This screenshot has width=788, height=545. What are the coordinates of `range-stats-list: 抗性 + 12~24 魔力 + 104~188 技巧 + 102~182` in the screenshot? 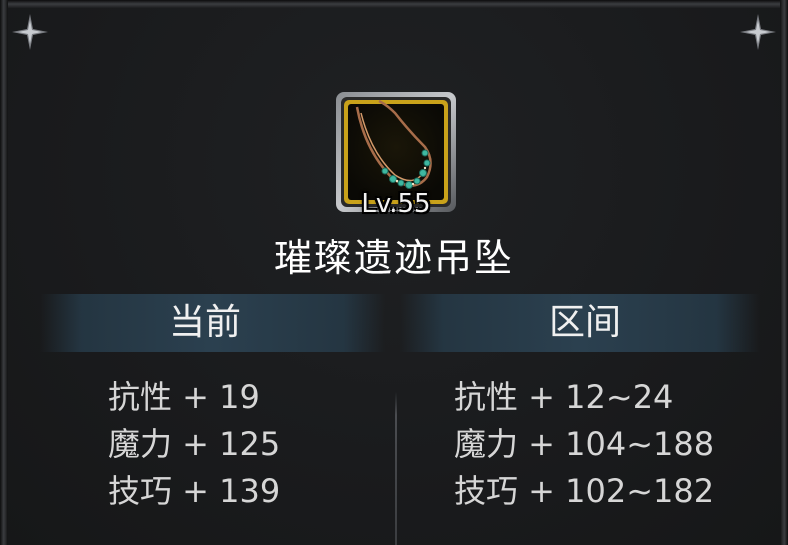 It's located at (584, 444).